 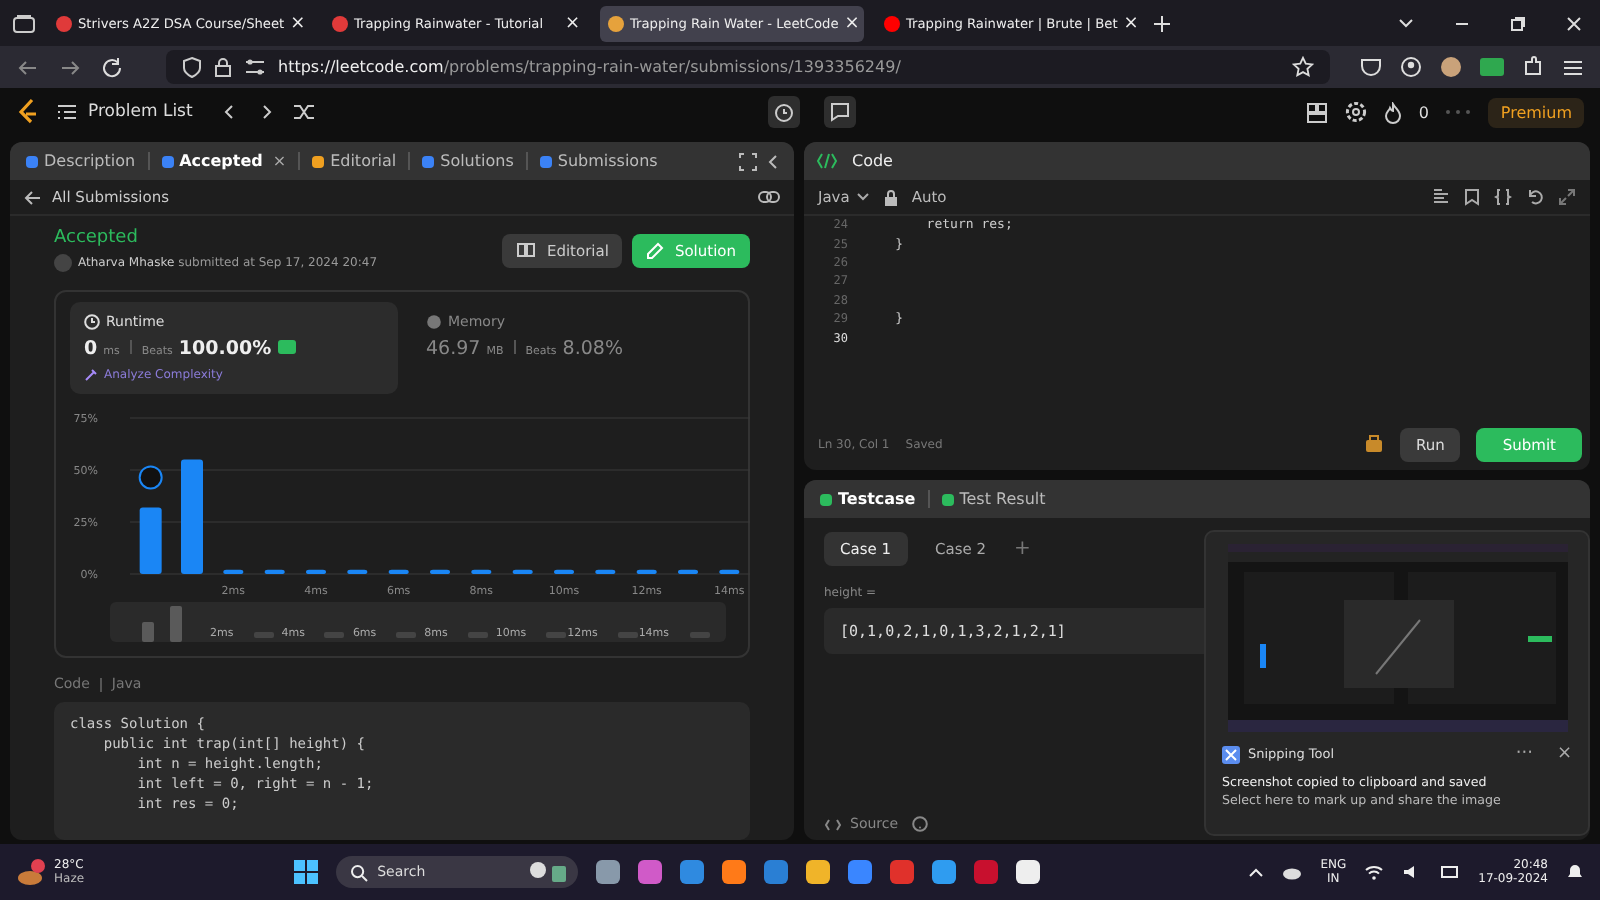 I want to click on pocket-icon, so click(x=1371, y=67).